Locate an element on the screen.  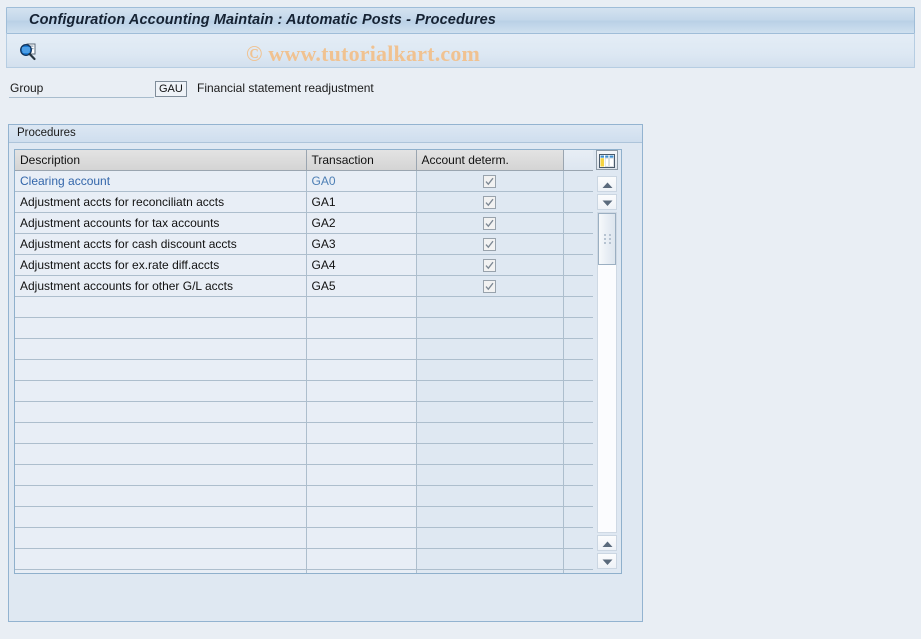
table-settings-button is located at coordinates (607, 160).